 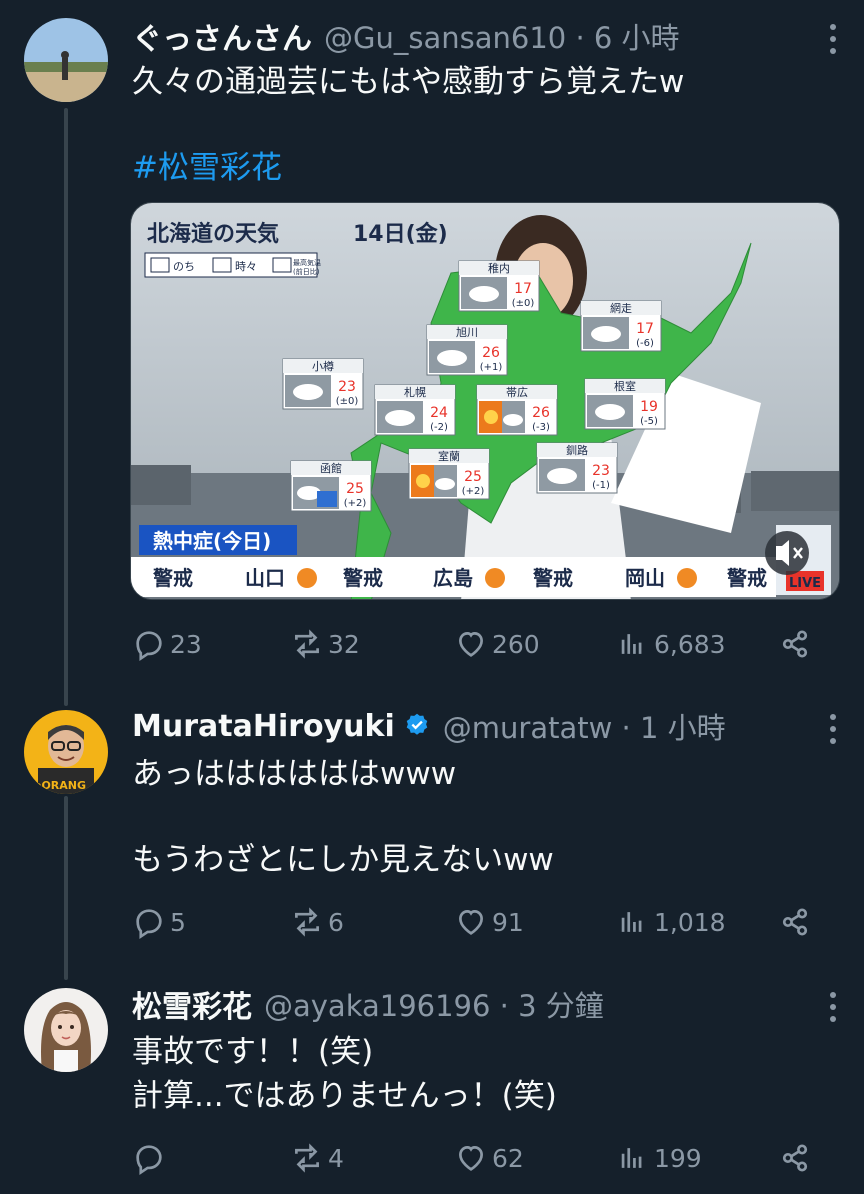 I want to click on city-temp-diff: (+1), so click(x=491, y=367).